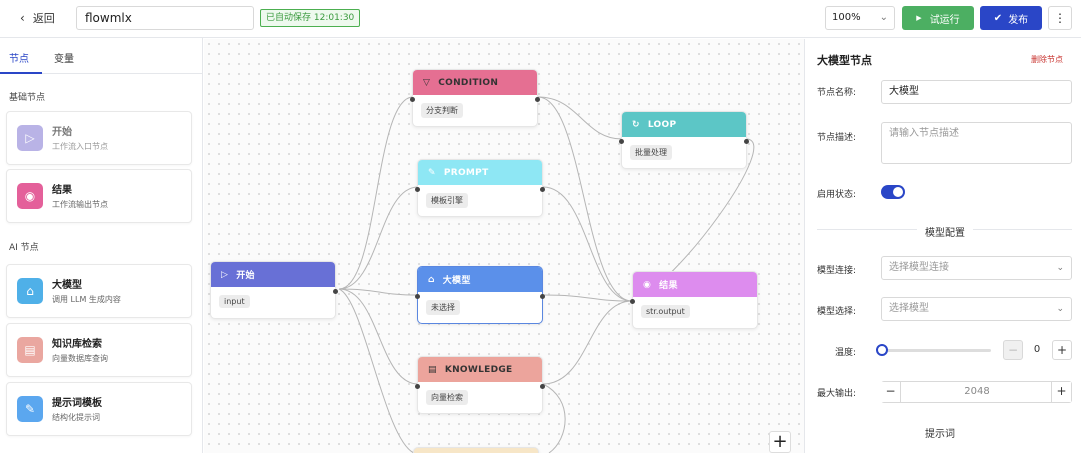  Describe the element at coordinates (77, 344) in the screenshot. I see `palette-item-title: 知识库检索` at that location.